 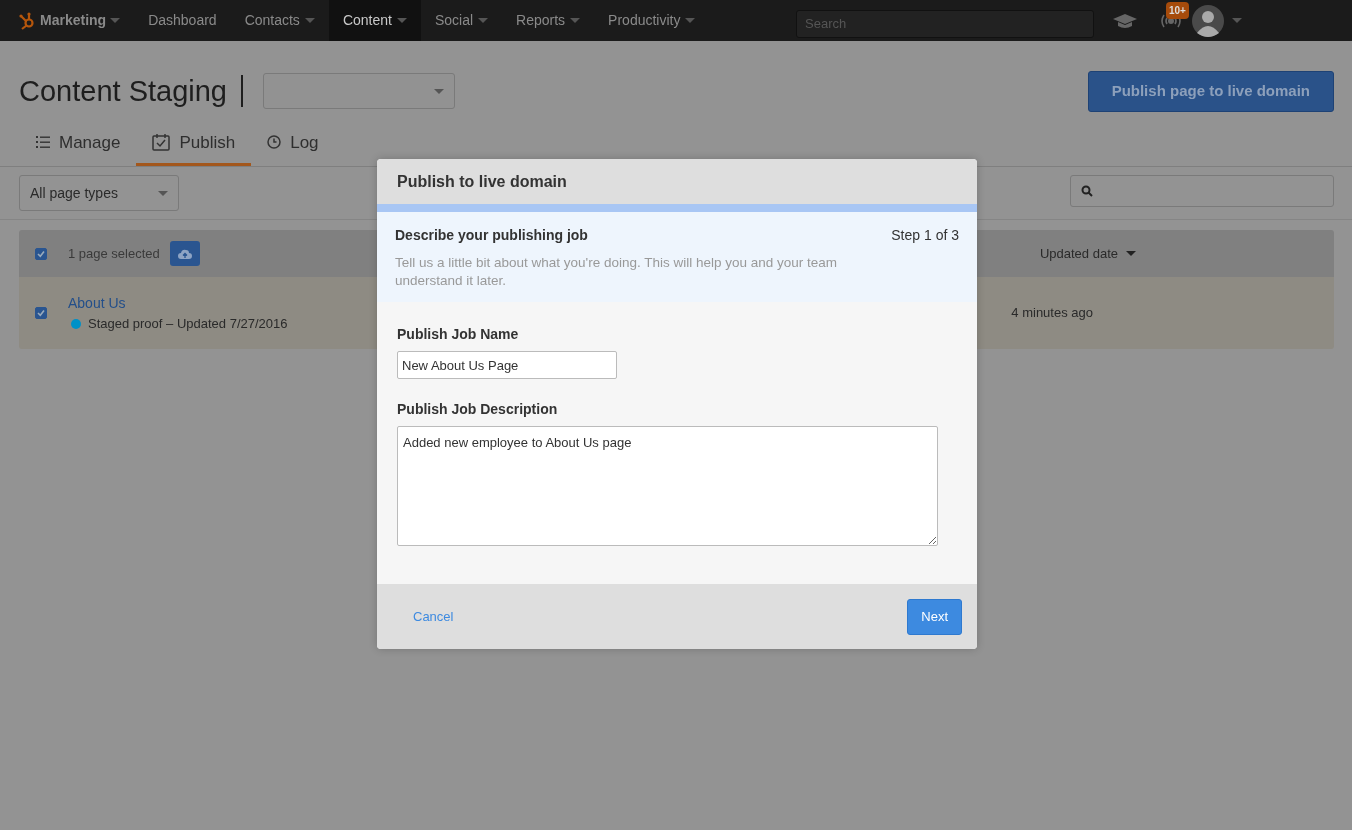 What do you see at coordinates (73, 20) in the screenshot?
I see `brand-menu: Marketing` at bounding box center [73, 20].